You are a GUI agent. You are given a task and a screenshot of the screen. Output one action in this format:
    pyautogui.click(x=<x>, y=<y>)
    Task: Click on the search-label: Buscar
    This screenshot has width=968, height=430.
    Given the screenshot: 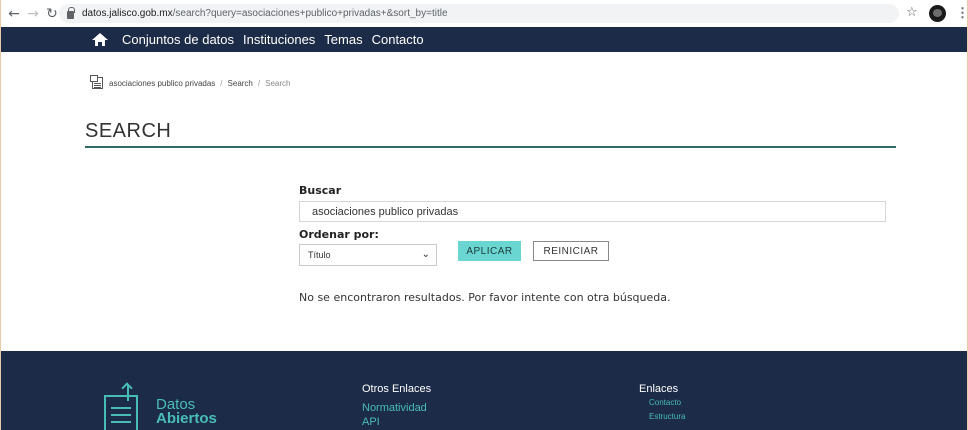 What is the action you would take?
    pyautogui.click(x=320, y=190)
    